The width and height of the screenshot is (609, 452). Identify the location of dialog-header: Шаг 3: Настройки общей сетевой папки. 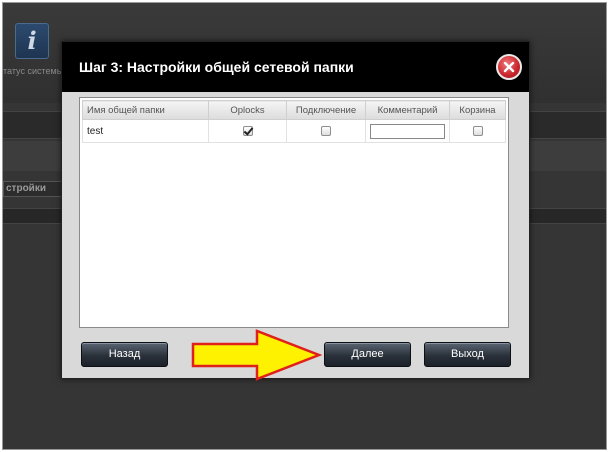
(295, 67).